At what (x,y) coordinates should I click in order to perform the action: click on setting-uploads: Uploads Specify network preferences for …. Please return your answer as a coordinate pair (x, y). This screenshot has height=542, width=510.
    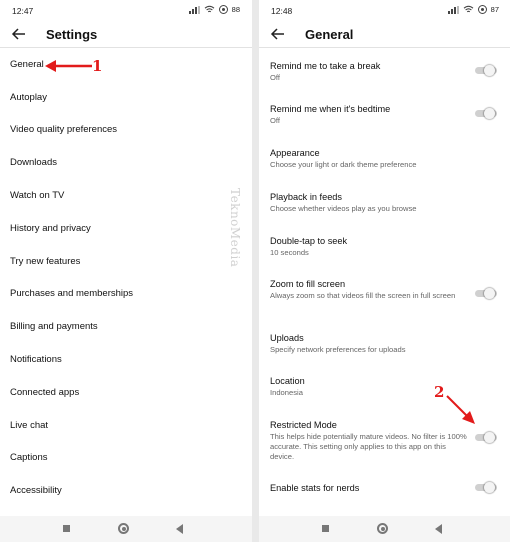
    Looking at the image, I should click on (384, 343).